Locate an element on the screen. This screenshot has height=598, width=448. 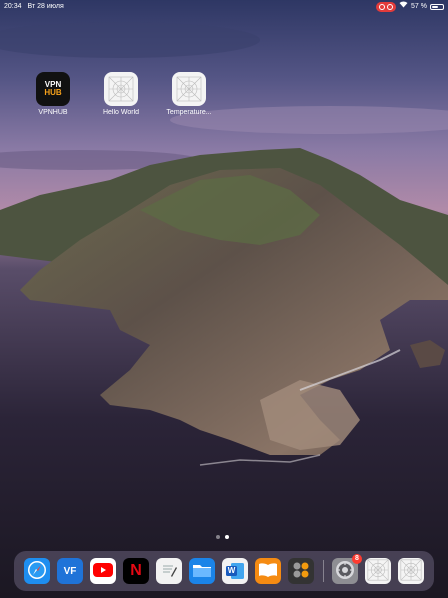
word-icon: W is located at coordinates (235, 571).